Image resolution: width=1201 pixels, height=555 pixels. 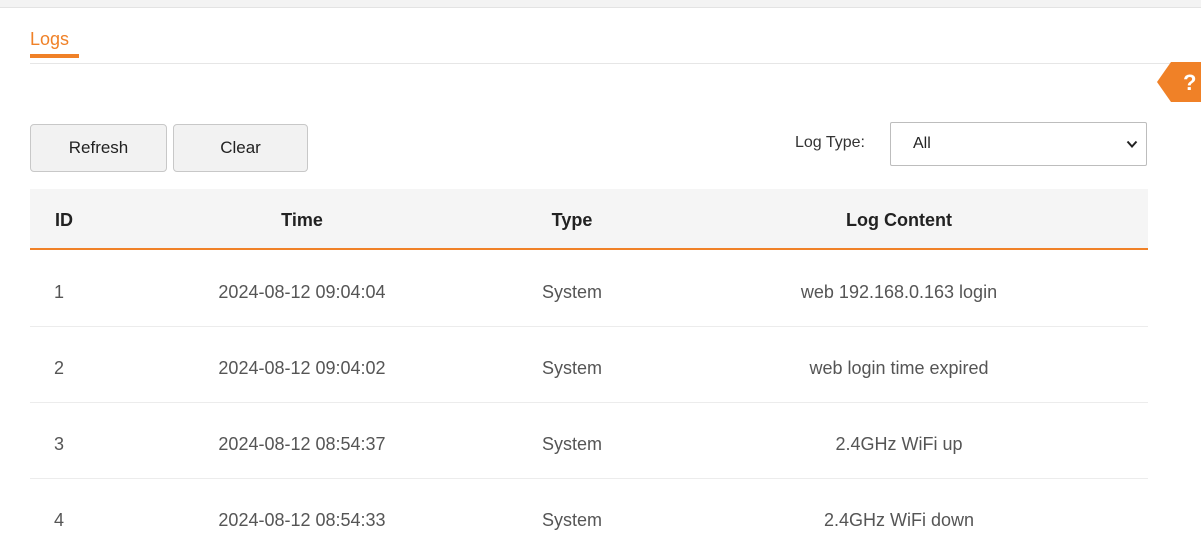 I want to click on column-header-id: ID, so click(x=64, y=220).